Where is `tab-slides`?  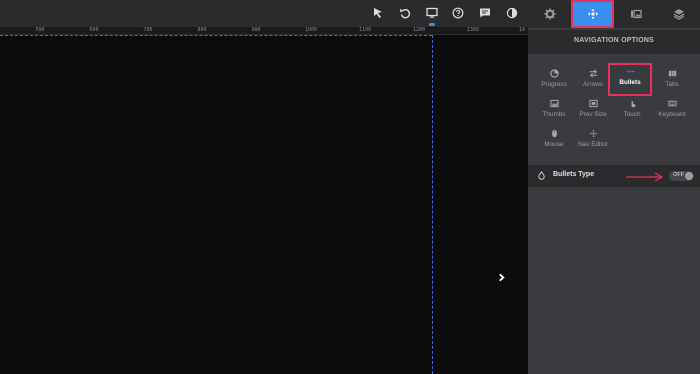 tab-slides is located at coordinates (635, 14).